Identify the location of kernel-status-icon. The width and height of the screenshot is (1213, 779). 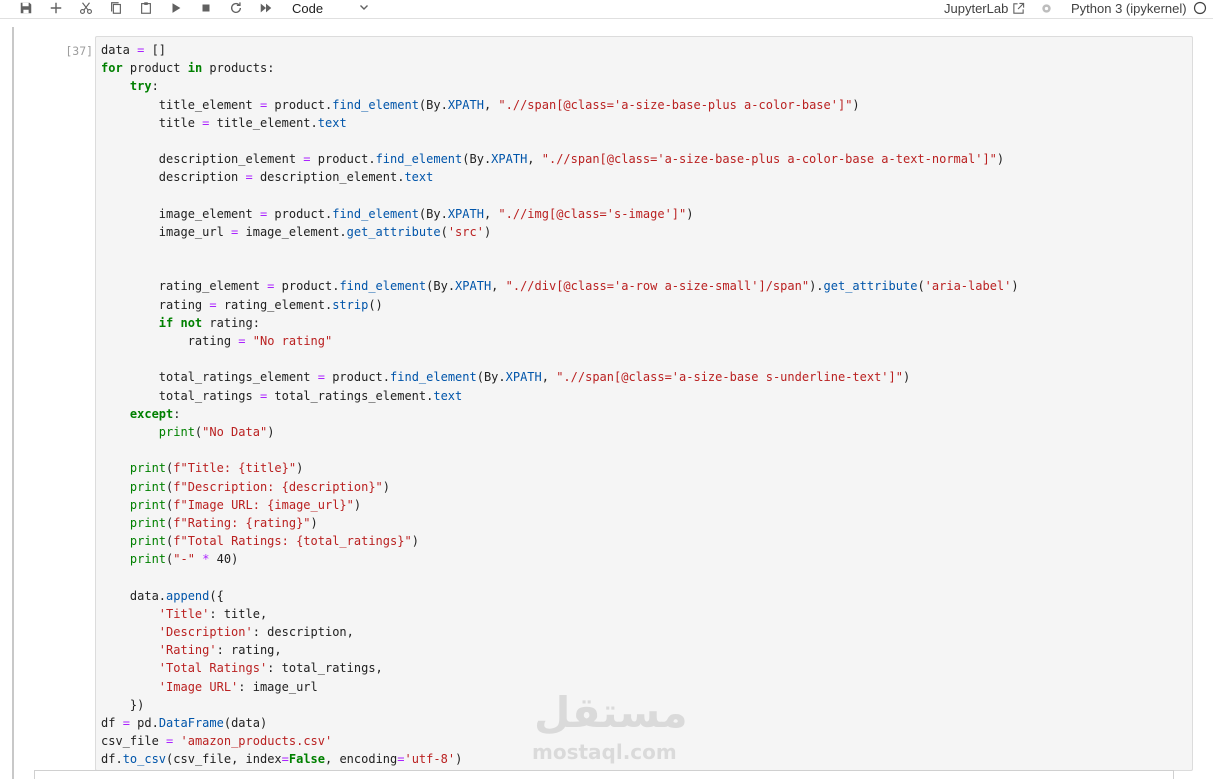
(1199, 8).